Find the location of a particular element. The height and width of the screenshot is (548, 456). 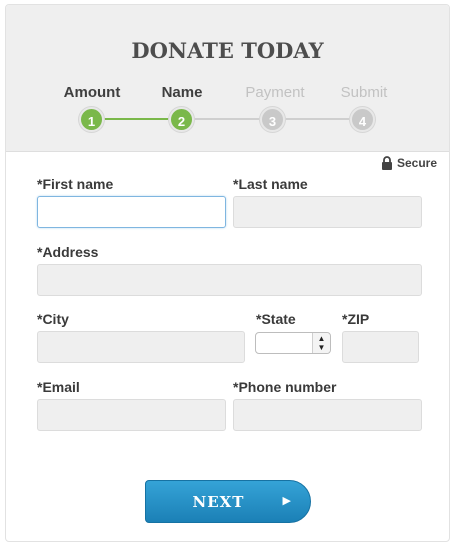

next-button: NEXT ▶ is located at coordinates (228, 501).